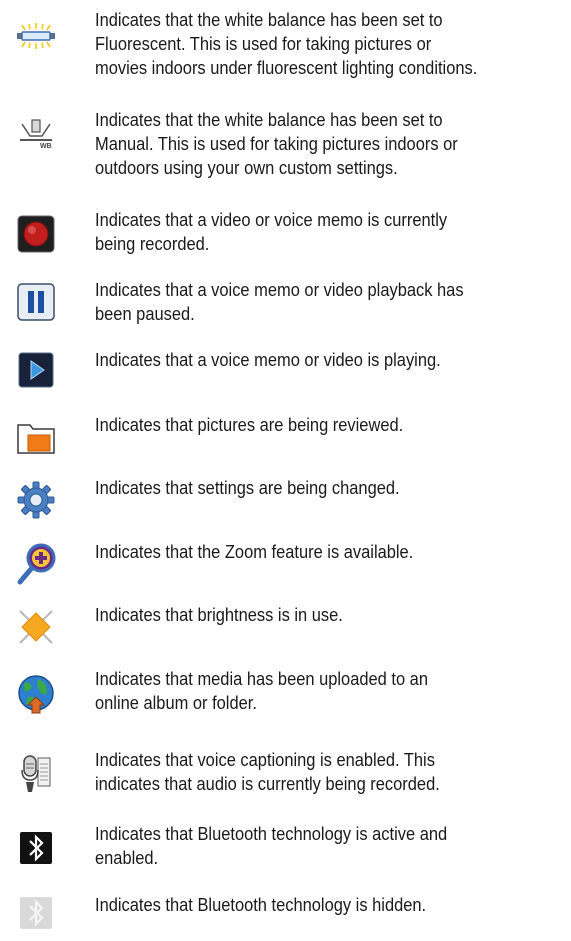 This screenshot has width=571, height=941. What do you see at coordinates (36, 302) in the screenshot?
I see `pause-icon` at bounding box center [36, 302].